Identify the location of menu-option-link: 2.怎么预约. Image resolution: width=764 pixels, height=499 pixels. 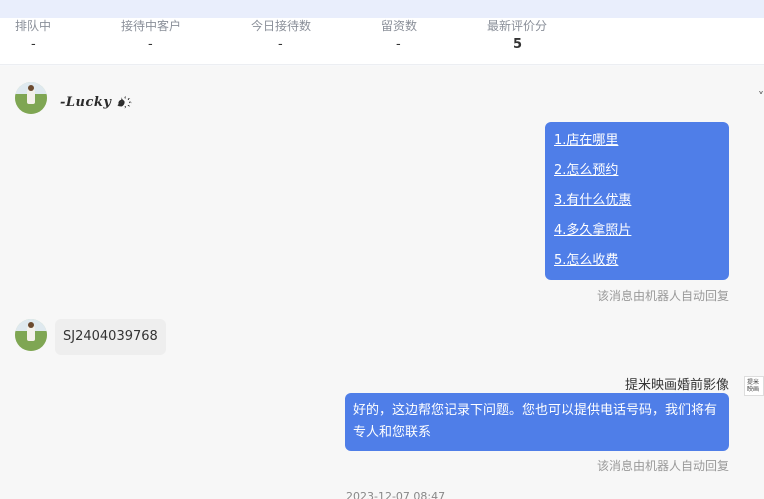
(637, 171).